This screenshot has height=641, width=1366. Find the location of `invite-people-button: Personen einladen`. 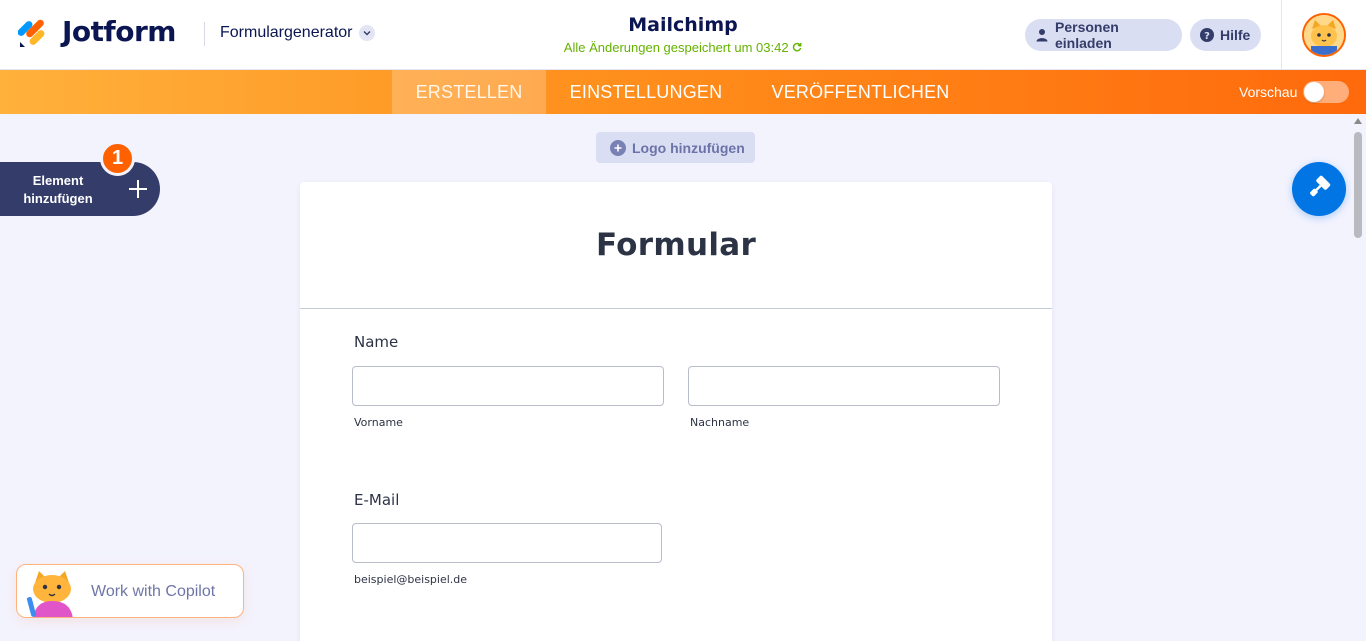

invite-people-button: Personen einladen is located at coordinates (1103, 35).